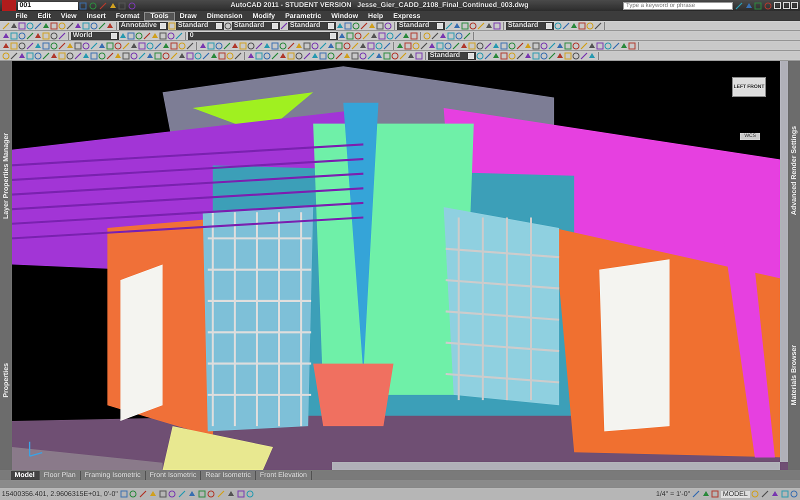  What do you see at coordinates (35, 449) in the screenshot?
I see `ucs-axis-icon` at bounding box center [35, 449].